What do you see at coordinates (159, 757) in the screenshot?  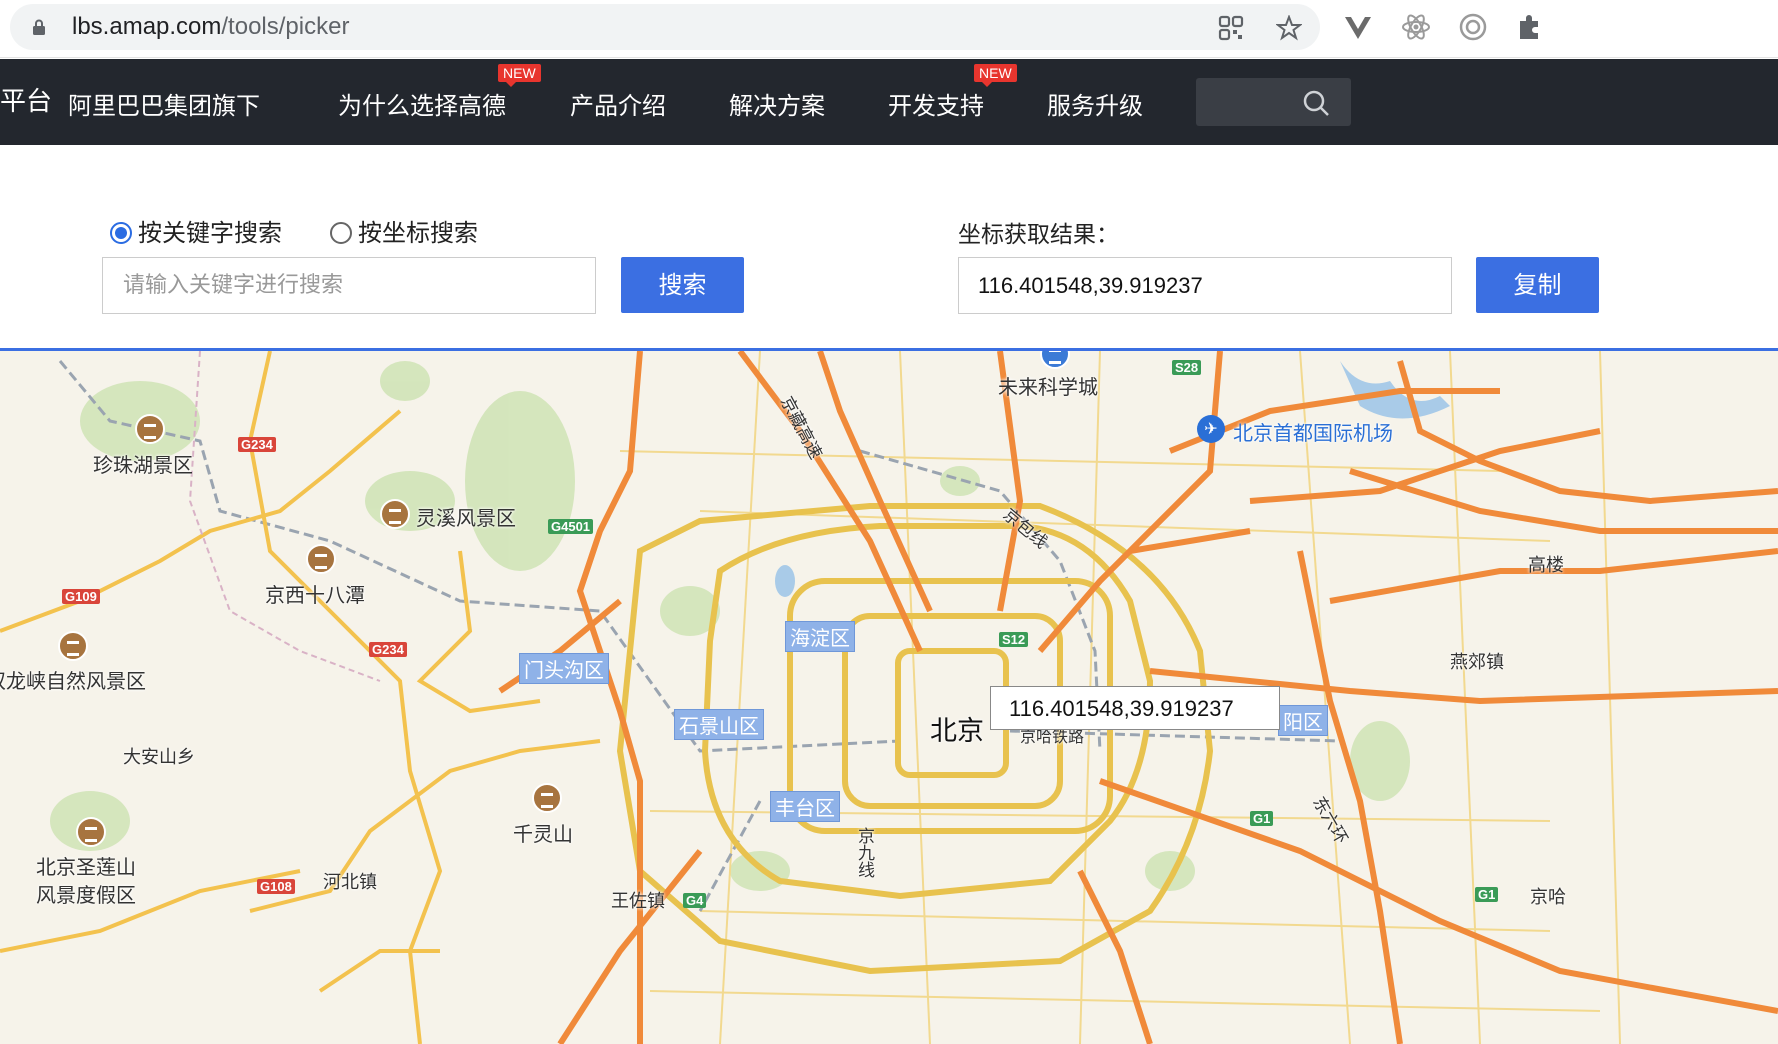 I see `map-label: 大安山乡` at bounding box center [159, 757].